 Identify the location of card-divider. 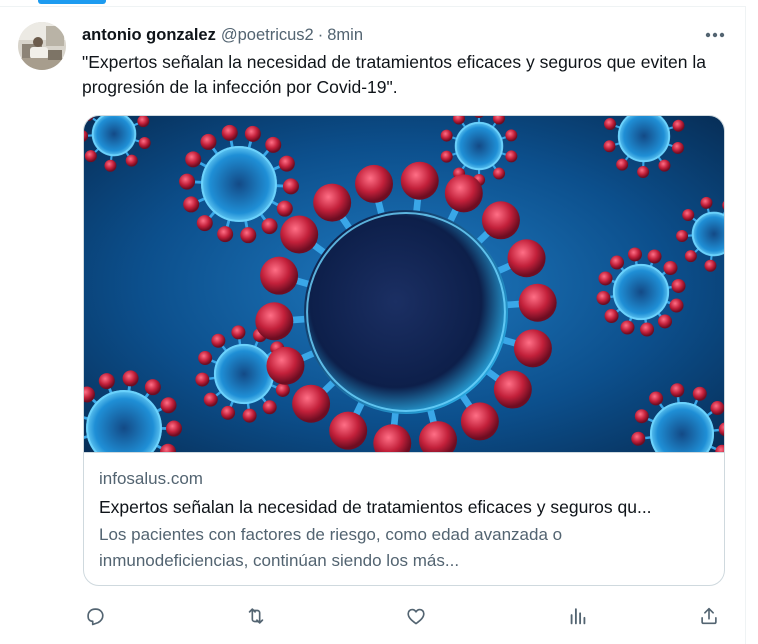
(404, 452).